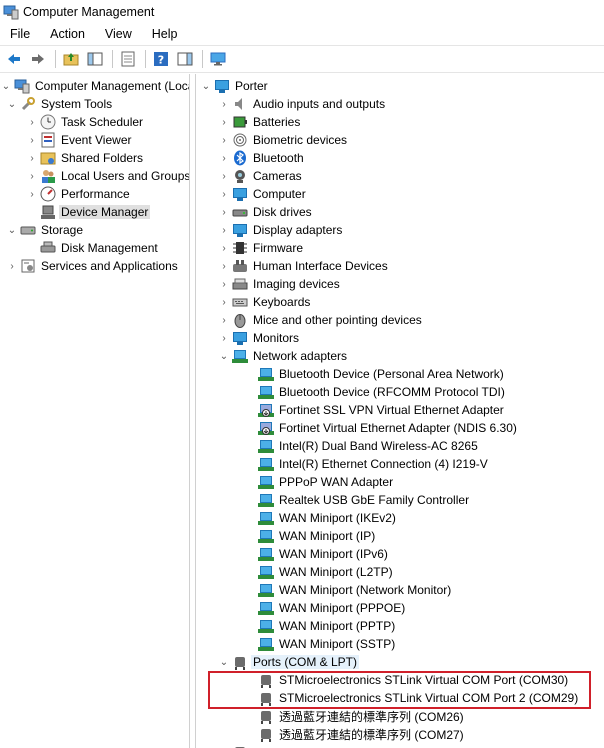 The image size is (604, 748). Describe the element at coordinates (381, 392) in the screenshot. I see `device-item: Bluetooth Device (RFCOMM Protocol TDI)` at that location.